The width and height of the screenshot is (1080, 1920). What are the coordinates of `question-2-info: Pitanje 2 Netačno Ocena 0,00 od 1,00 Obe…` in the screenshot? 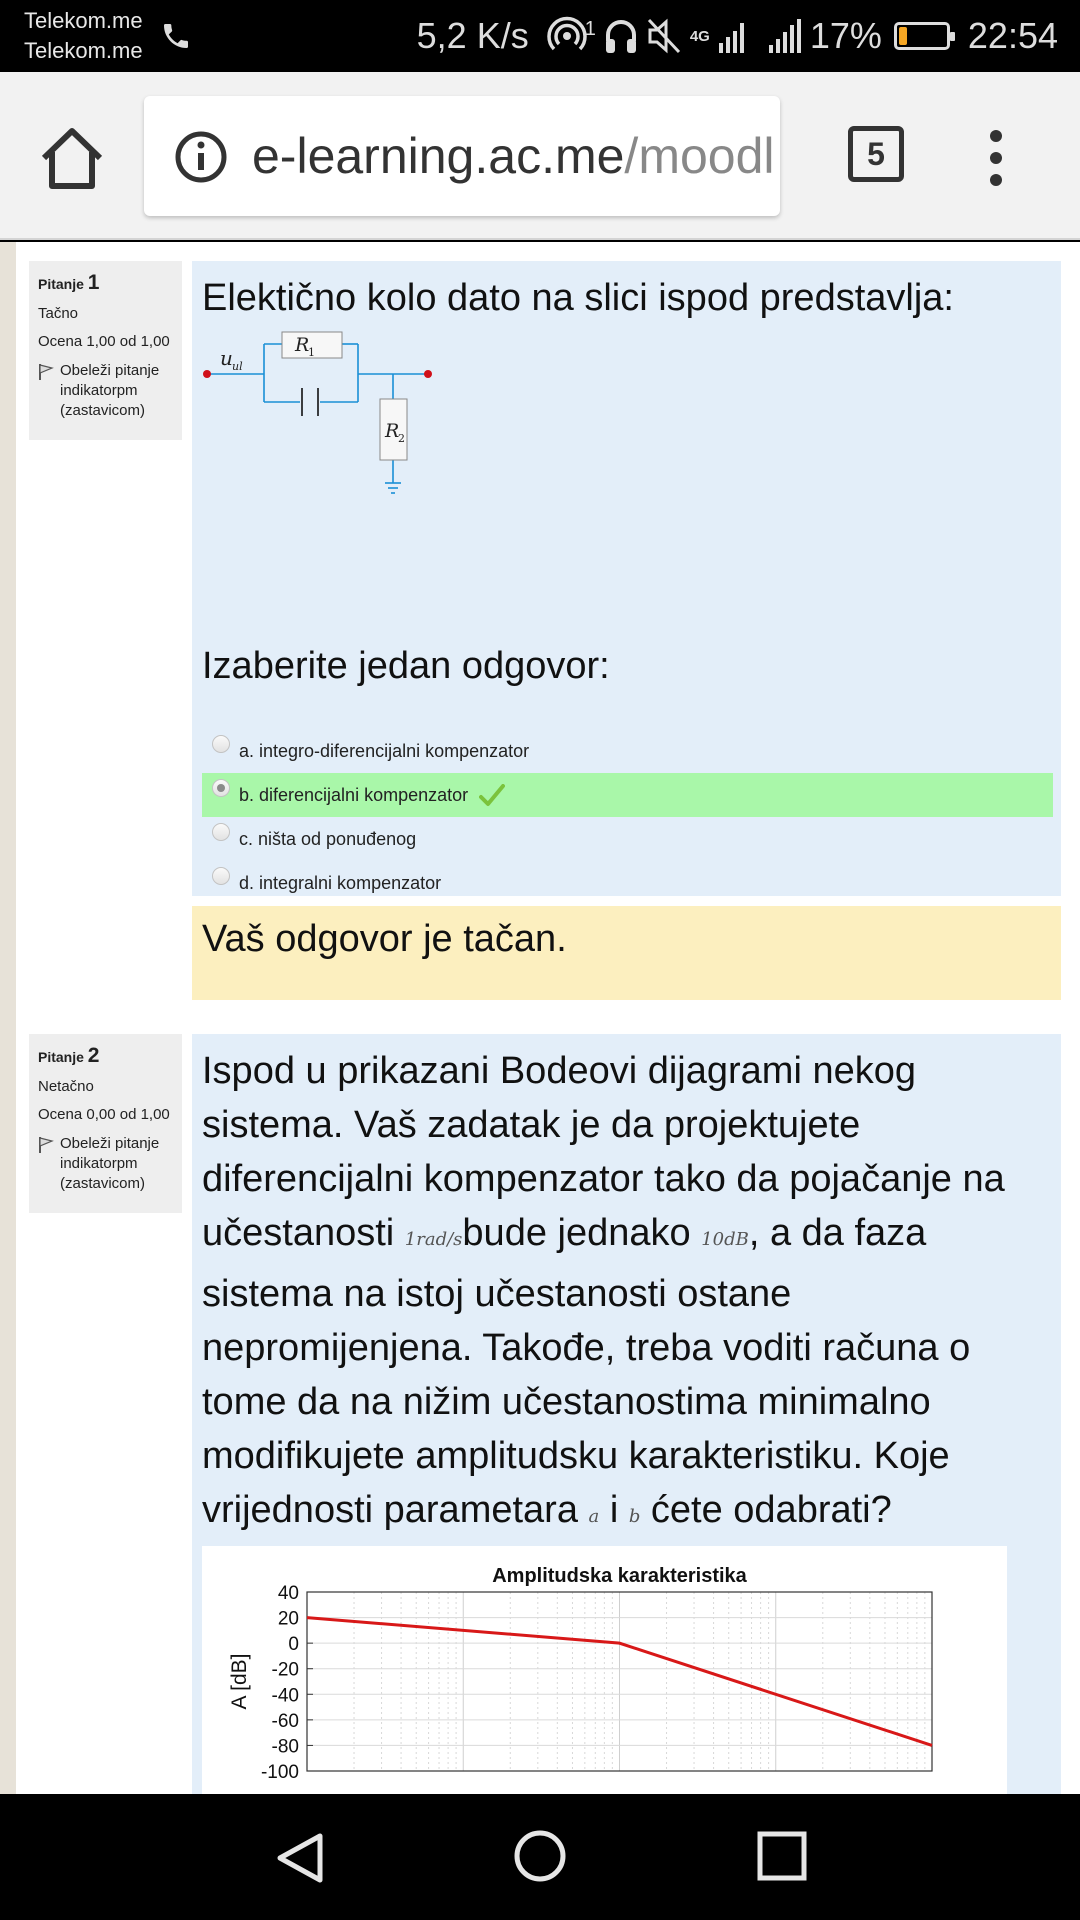 It's located at (105, 1123).